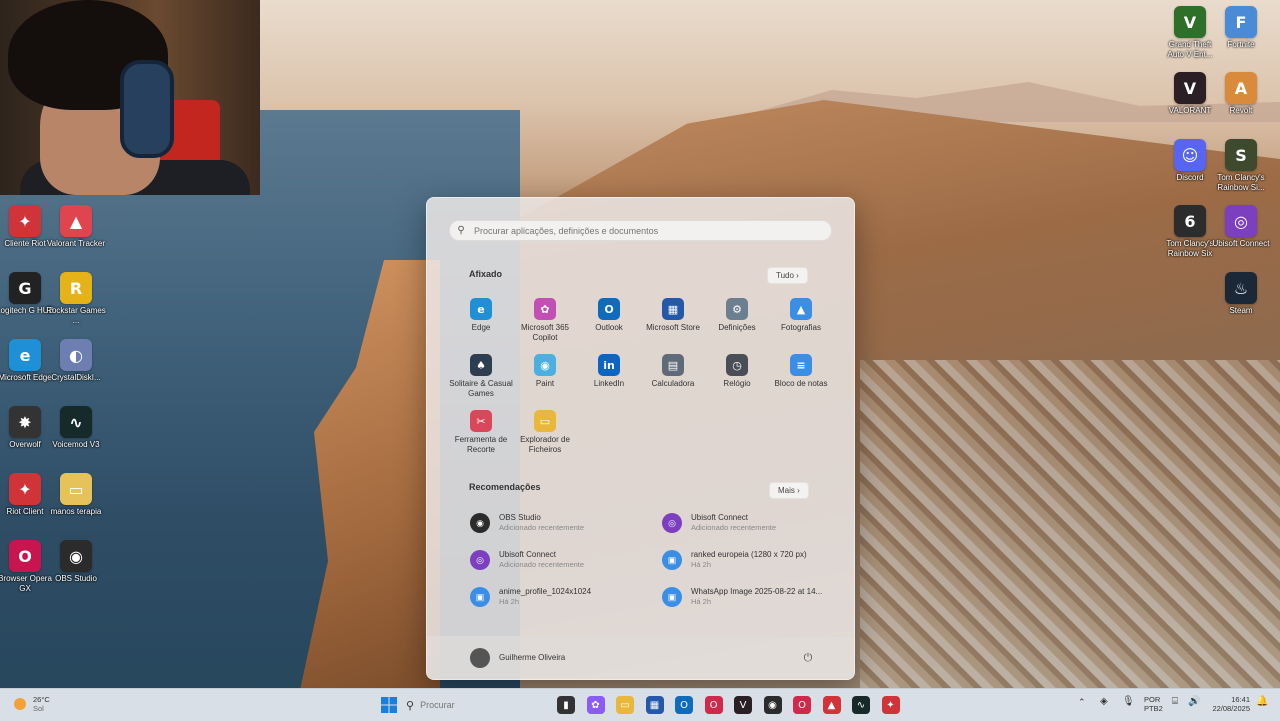 This screenshot has width=1280, height=721. I want to click on taskbar-app-valorant-tracker: ▲, so click(831, 705).